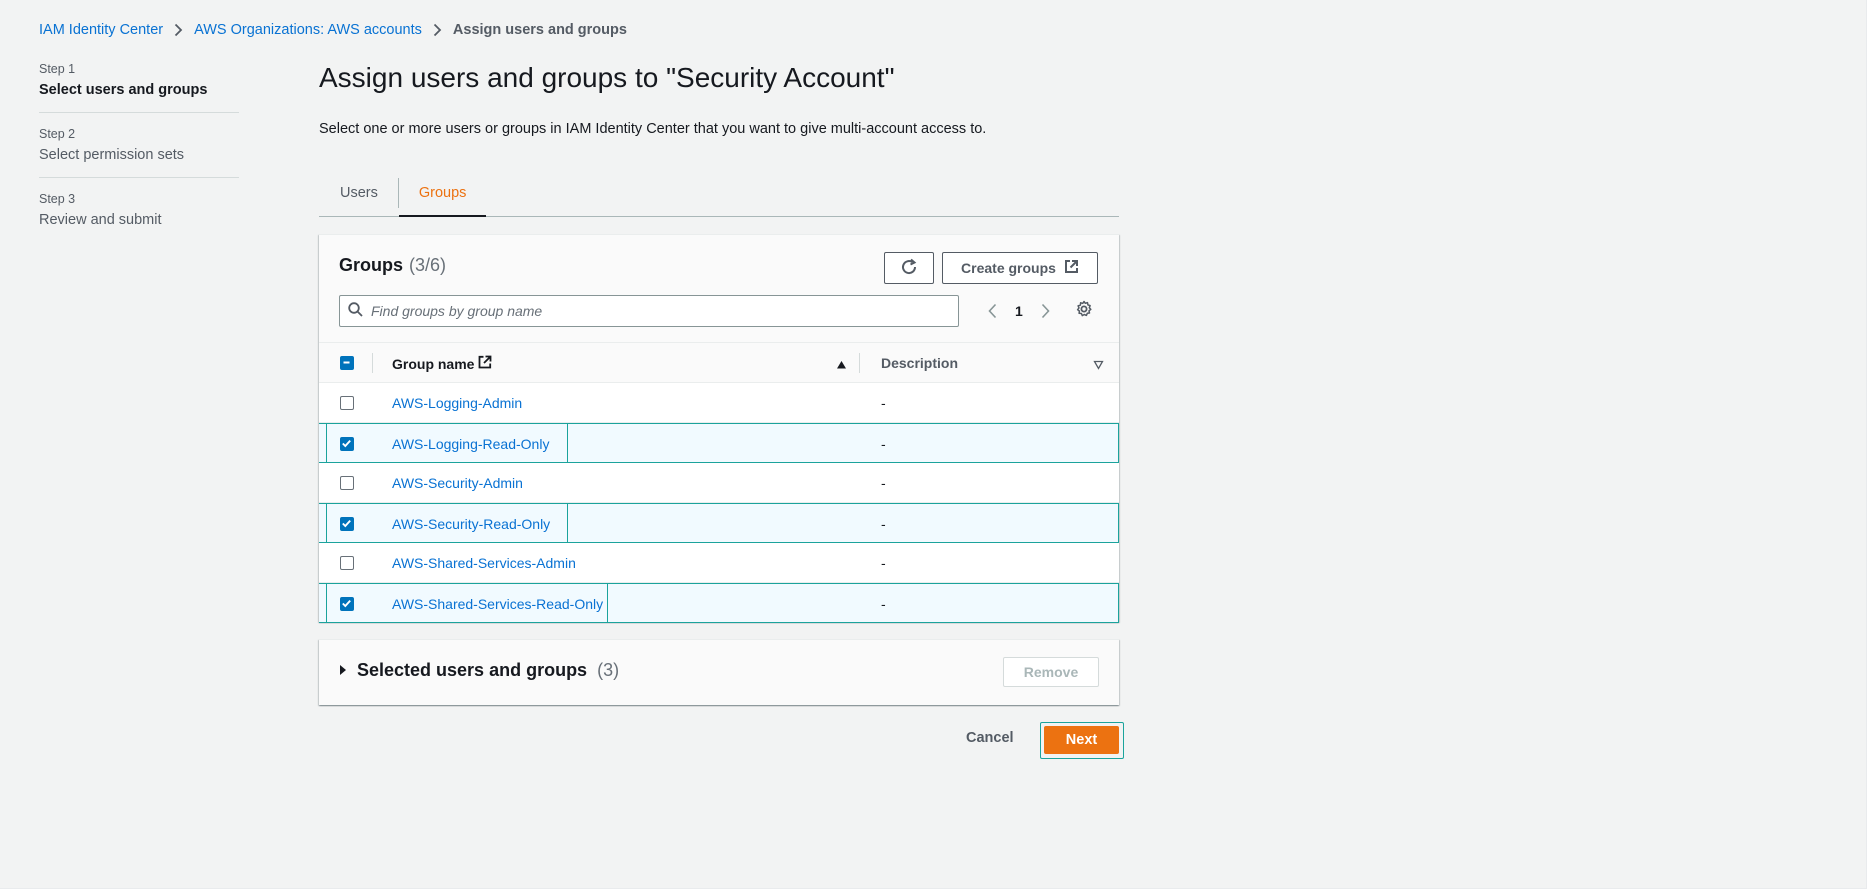 The width and height of the screenshot is (1867, 889). What do you see at coordinates (57, 134) in the screenshot?
I see `step-number: Step 2` at bounding box center [57, 134].